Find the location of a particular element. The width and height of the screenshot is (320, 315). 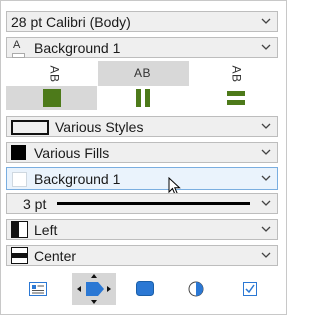

orientation-vertical-left-button is located at coordinates (51, 98).